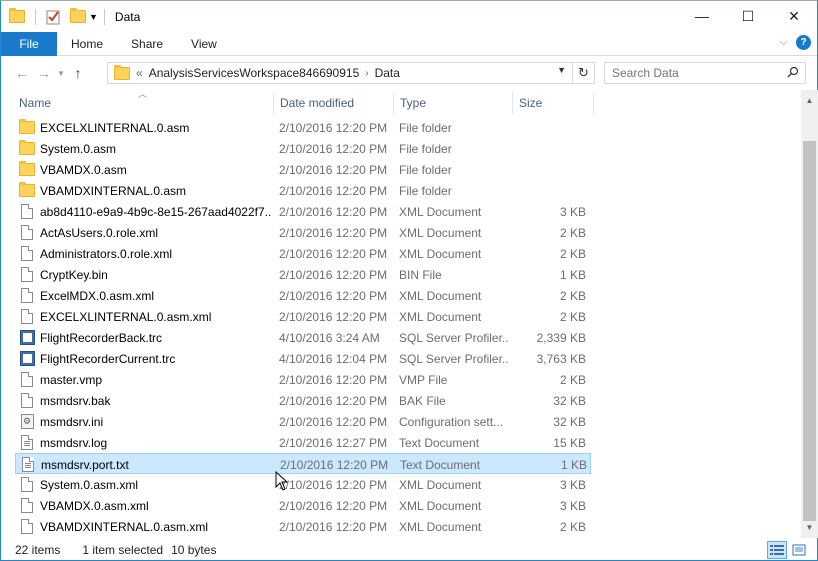 The width and height of the screenshot is (818, 561). I want to click on expand-ribbon-chevron-icon: ⌵, so click(784, 42).